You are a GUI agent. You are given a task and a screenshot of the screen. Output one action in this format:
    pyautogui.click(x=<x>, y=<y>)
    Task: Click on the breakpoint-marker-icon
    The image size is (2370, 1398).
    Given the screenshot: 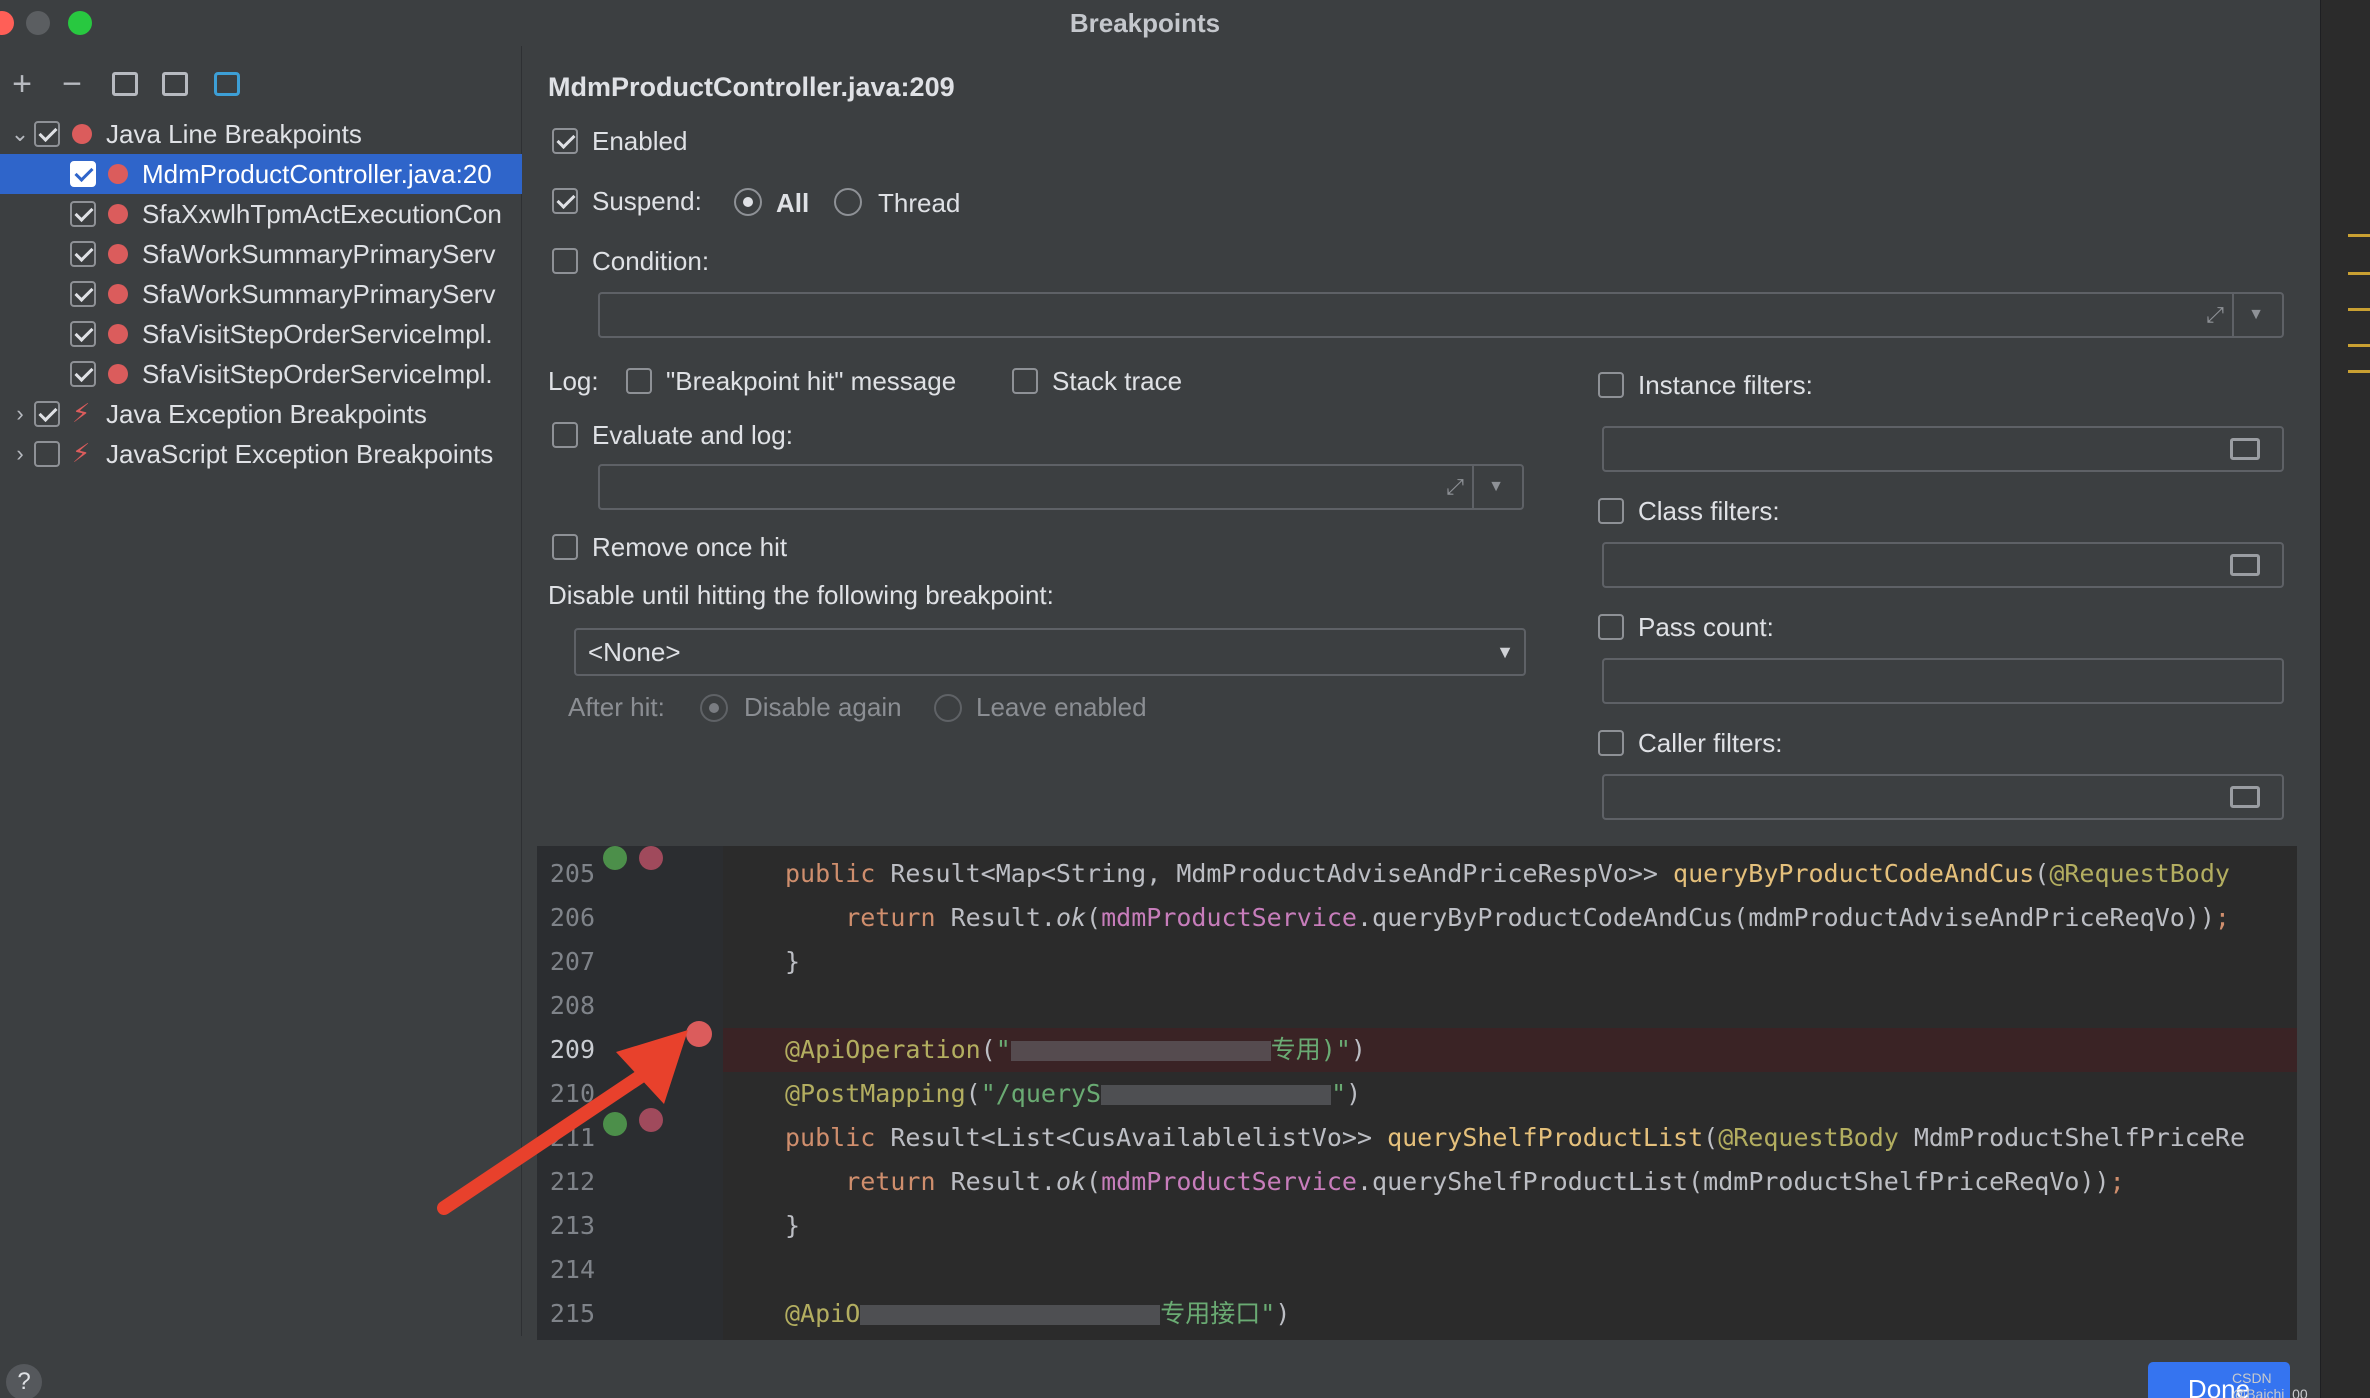 What is the action you would take?
    pyautogui.click(x=699, y=1034)
    